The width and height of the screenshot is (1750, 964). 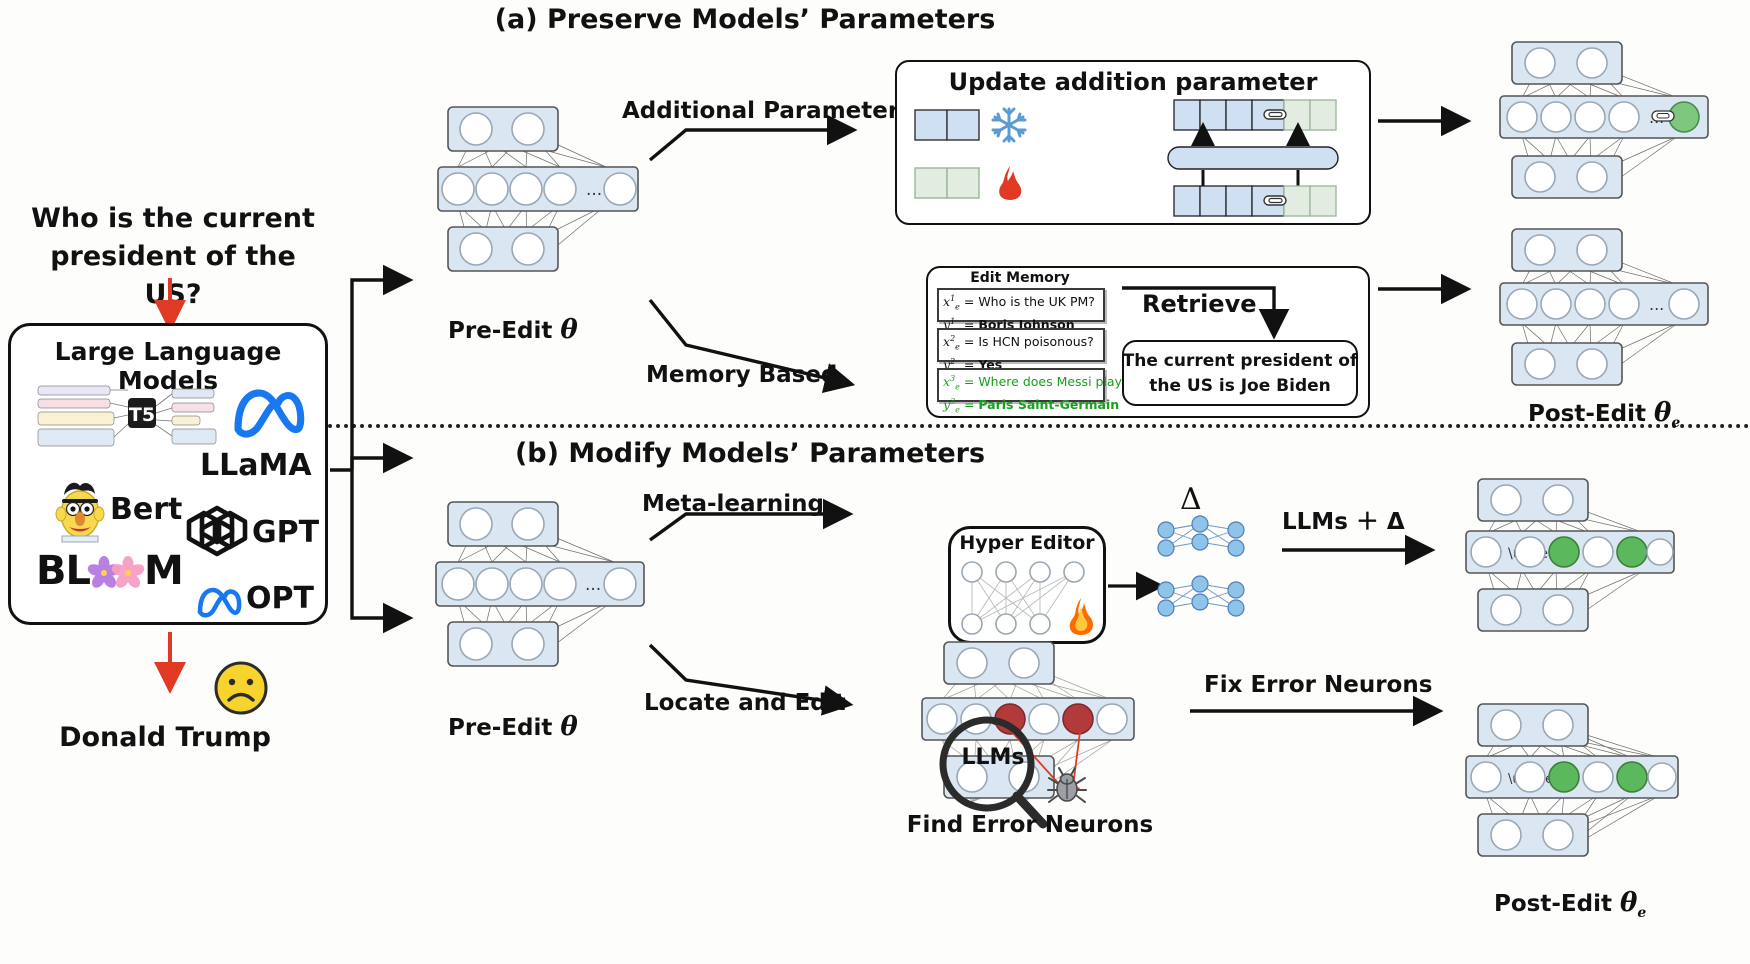 What do you see at coordinates (1317, 711) in the screenshot?
I see `arrow-fix-error-neurons` at bounding box center [1317, 711].